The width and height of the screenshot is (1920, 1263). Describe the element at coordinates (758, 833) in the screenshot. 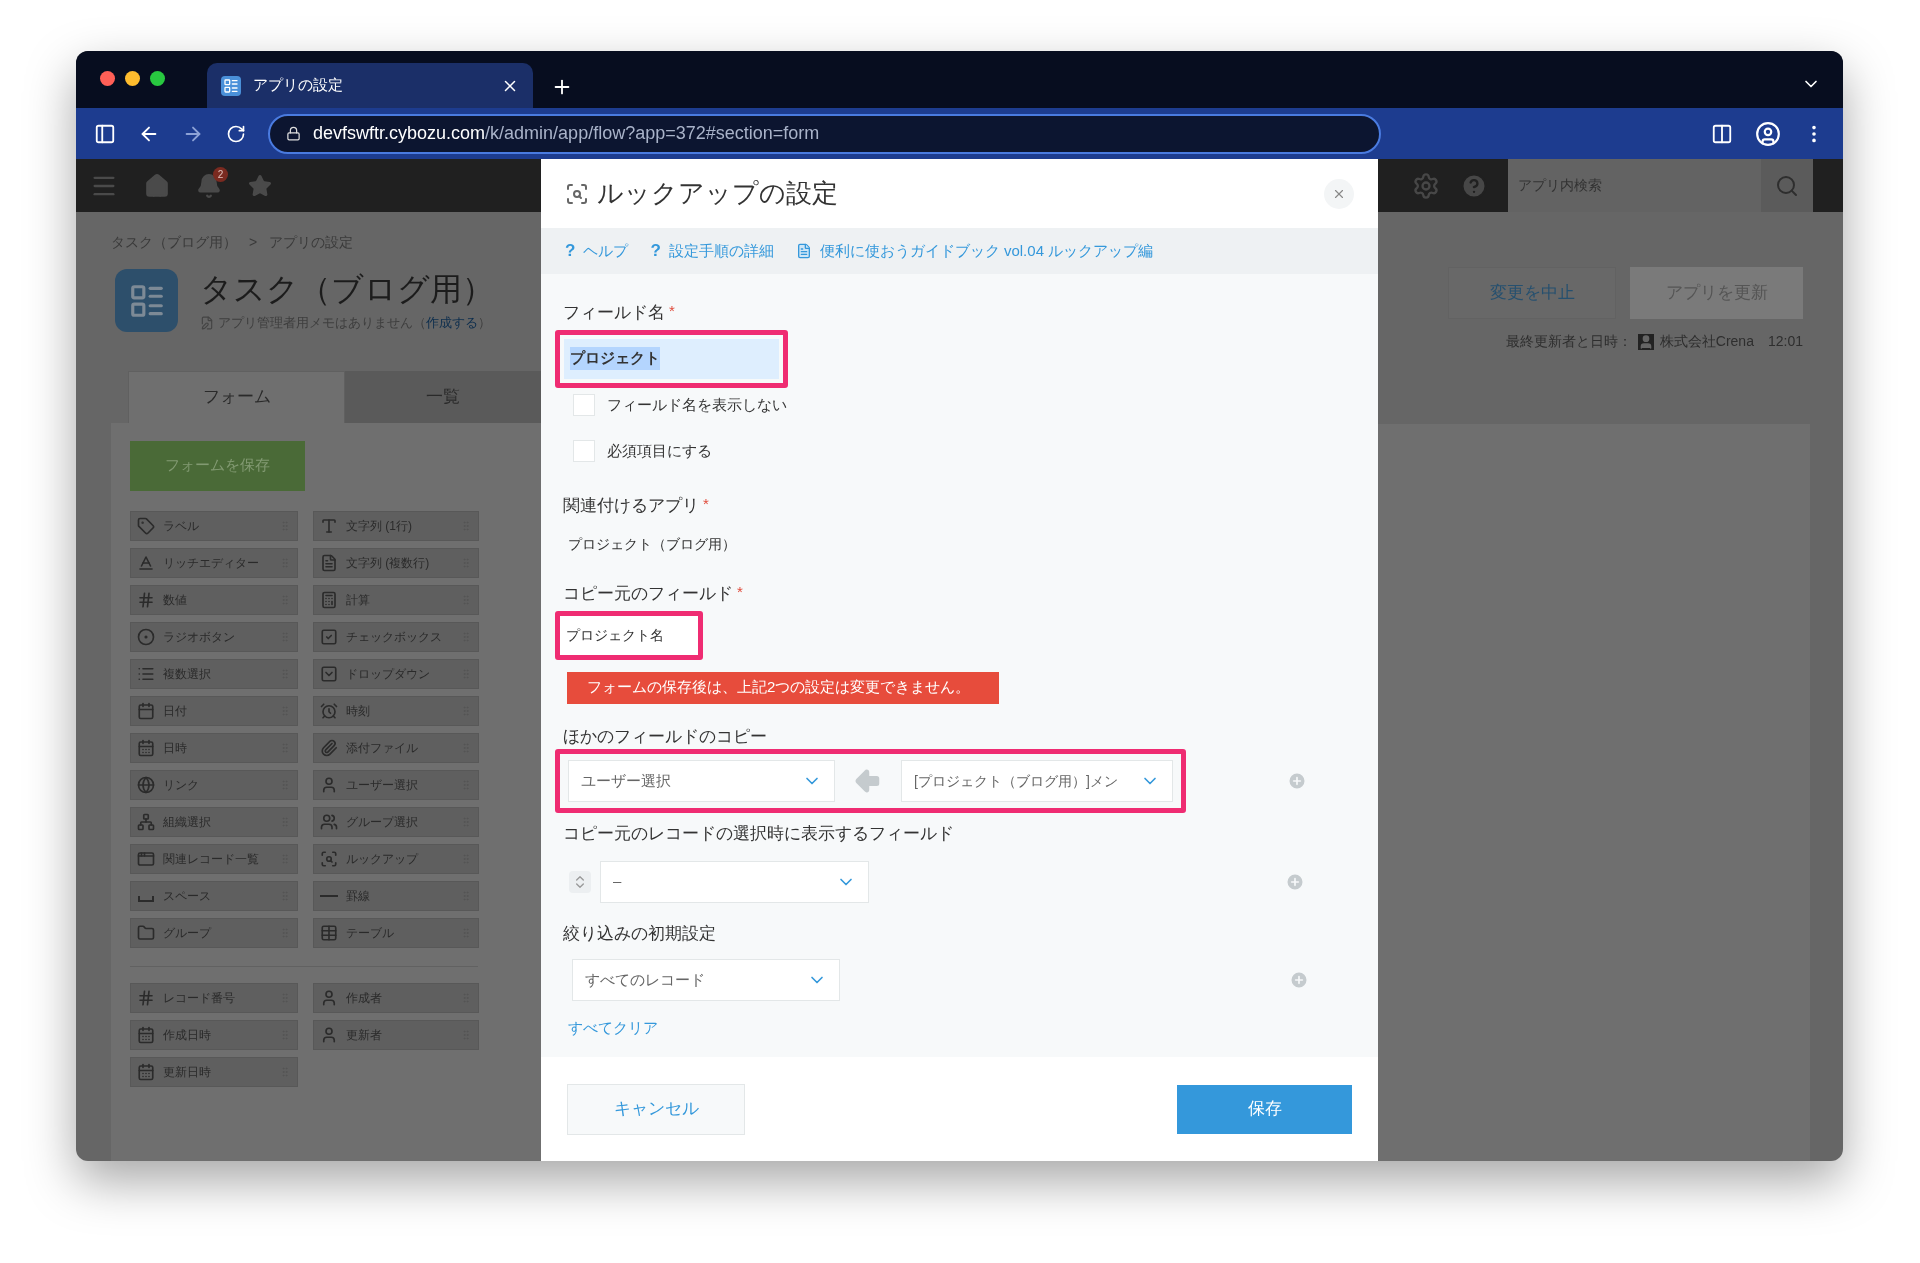

I see `field-label: コピー元のレコードの選択時に表示するフィールド` at that location.